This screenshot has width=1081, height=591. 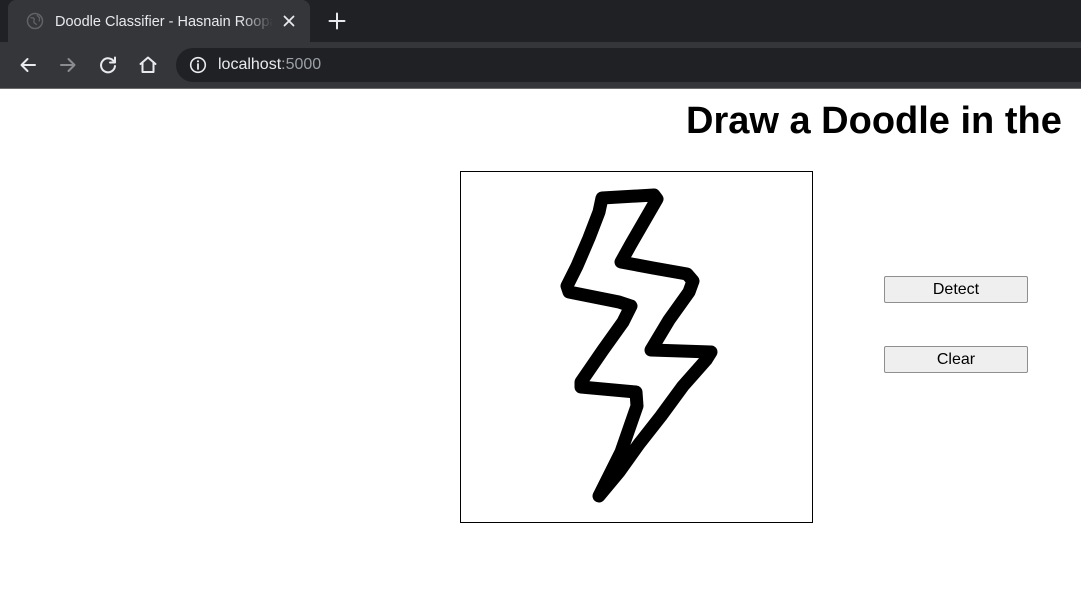 I want to click on address-url: localhost:5000, so click(x=269, y=65).